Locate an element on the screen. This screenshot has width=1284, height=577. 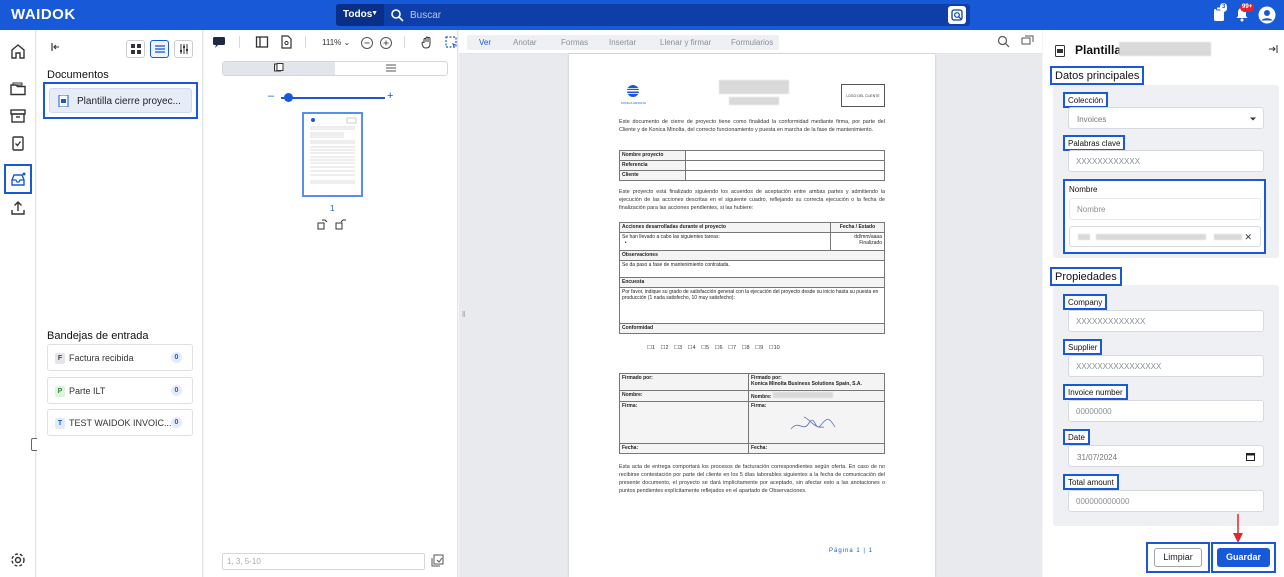
thumb-size-increase: + is located at coordinates (390, 96).